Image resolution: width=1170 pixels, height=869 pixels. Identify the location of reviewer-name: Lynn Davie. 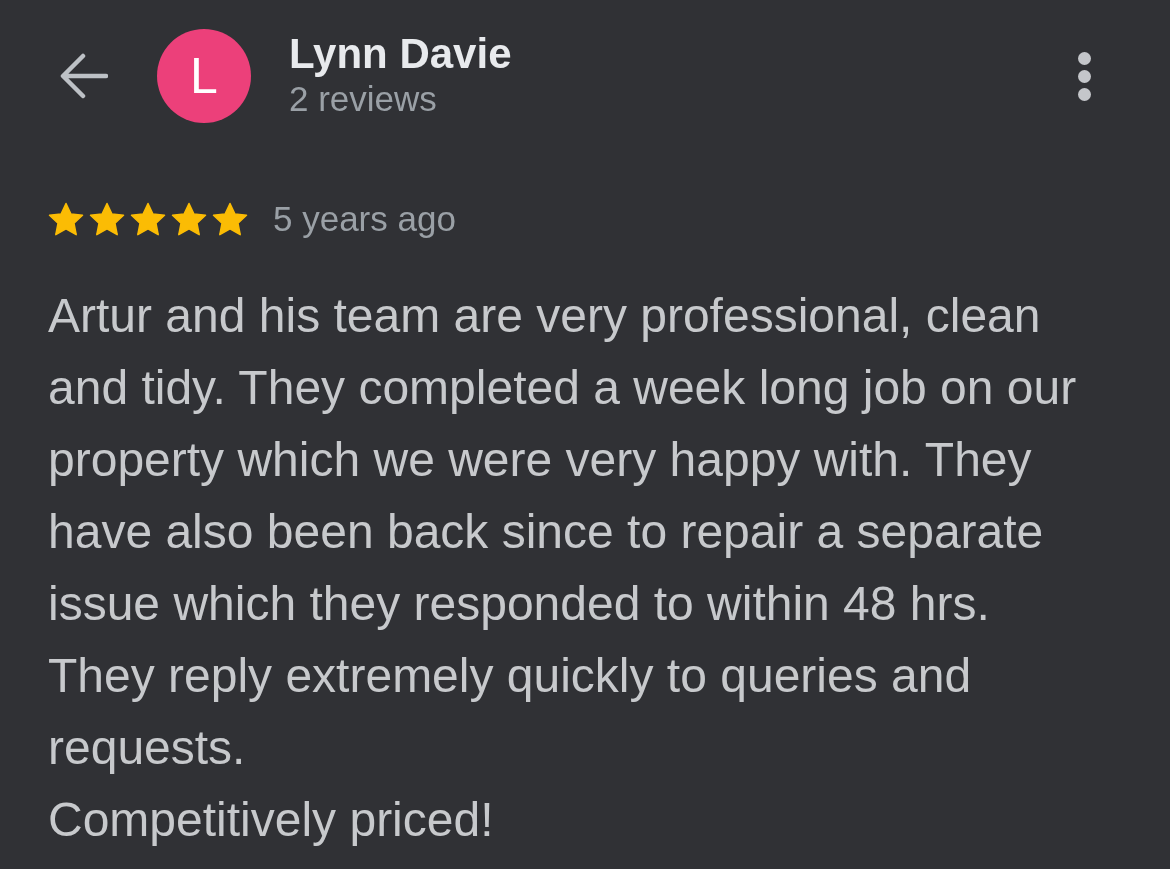
(400, 54).